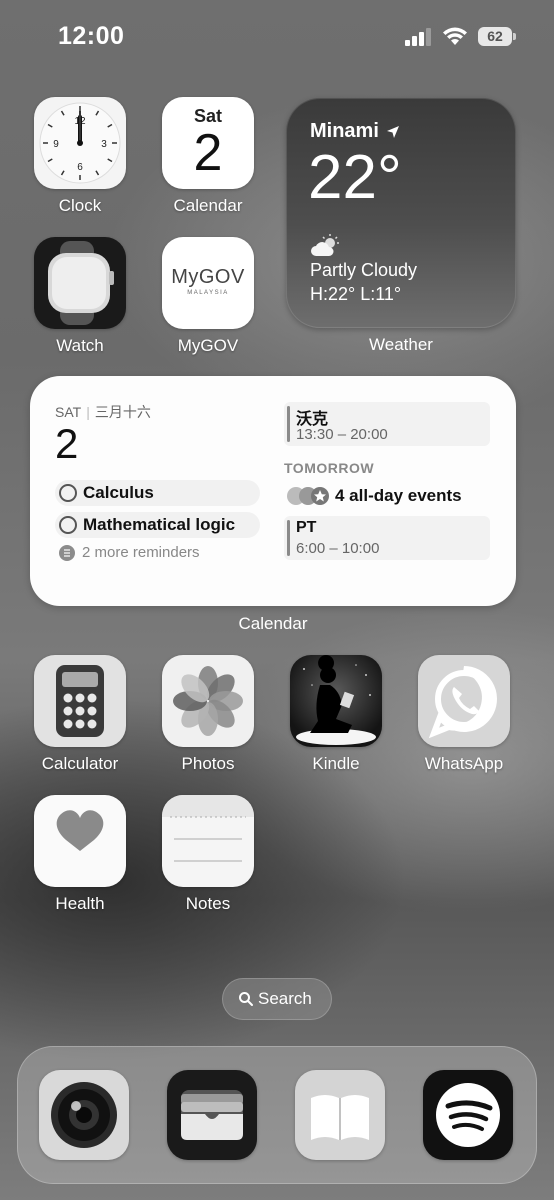 The image size is (554, 1200). What do you see at coordinates (84, 1115) in the screenshot?
I see `camera-icon` at bounding box center [84, 1115].